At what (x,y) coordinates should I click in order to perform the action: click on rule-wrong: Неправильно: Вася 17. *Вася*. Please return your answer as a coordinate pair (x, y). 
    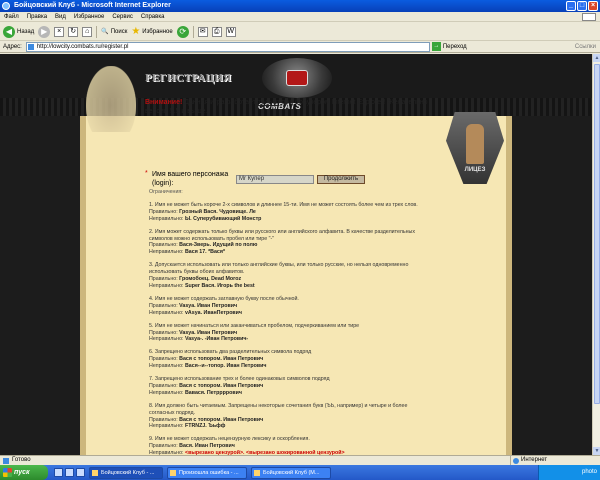
    Looking at the image, I should click on (289, 252).